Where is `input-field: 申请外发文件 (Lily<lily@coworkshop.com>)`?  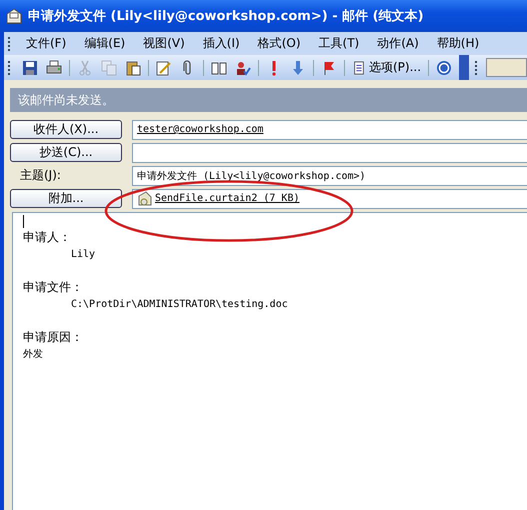 input-field: 申请外发文件 (Lily<lily@coworkshop.com>) is located at coordinates (329, 176).